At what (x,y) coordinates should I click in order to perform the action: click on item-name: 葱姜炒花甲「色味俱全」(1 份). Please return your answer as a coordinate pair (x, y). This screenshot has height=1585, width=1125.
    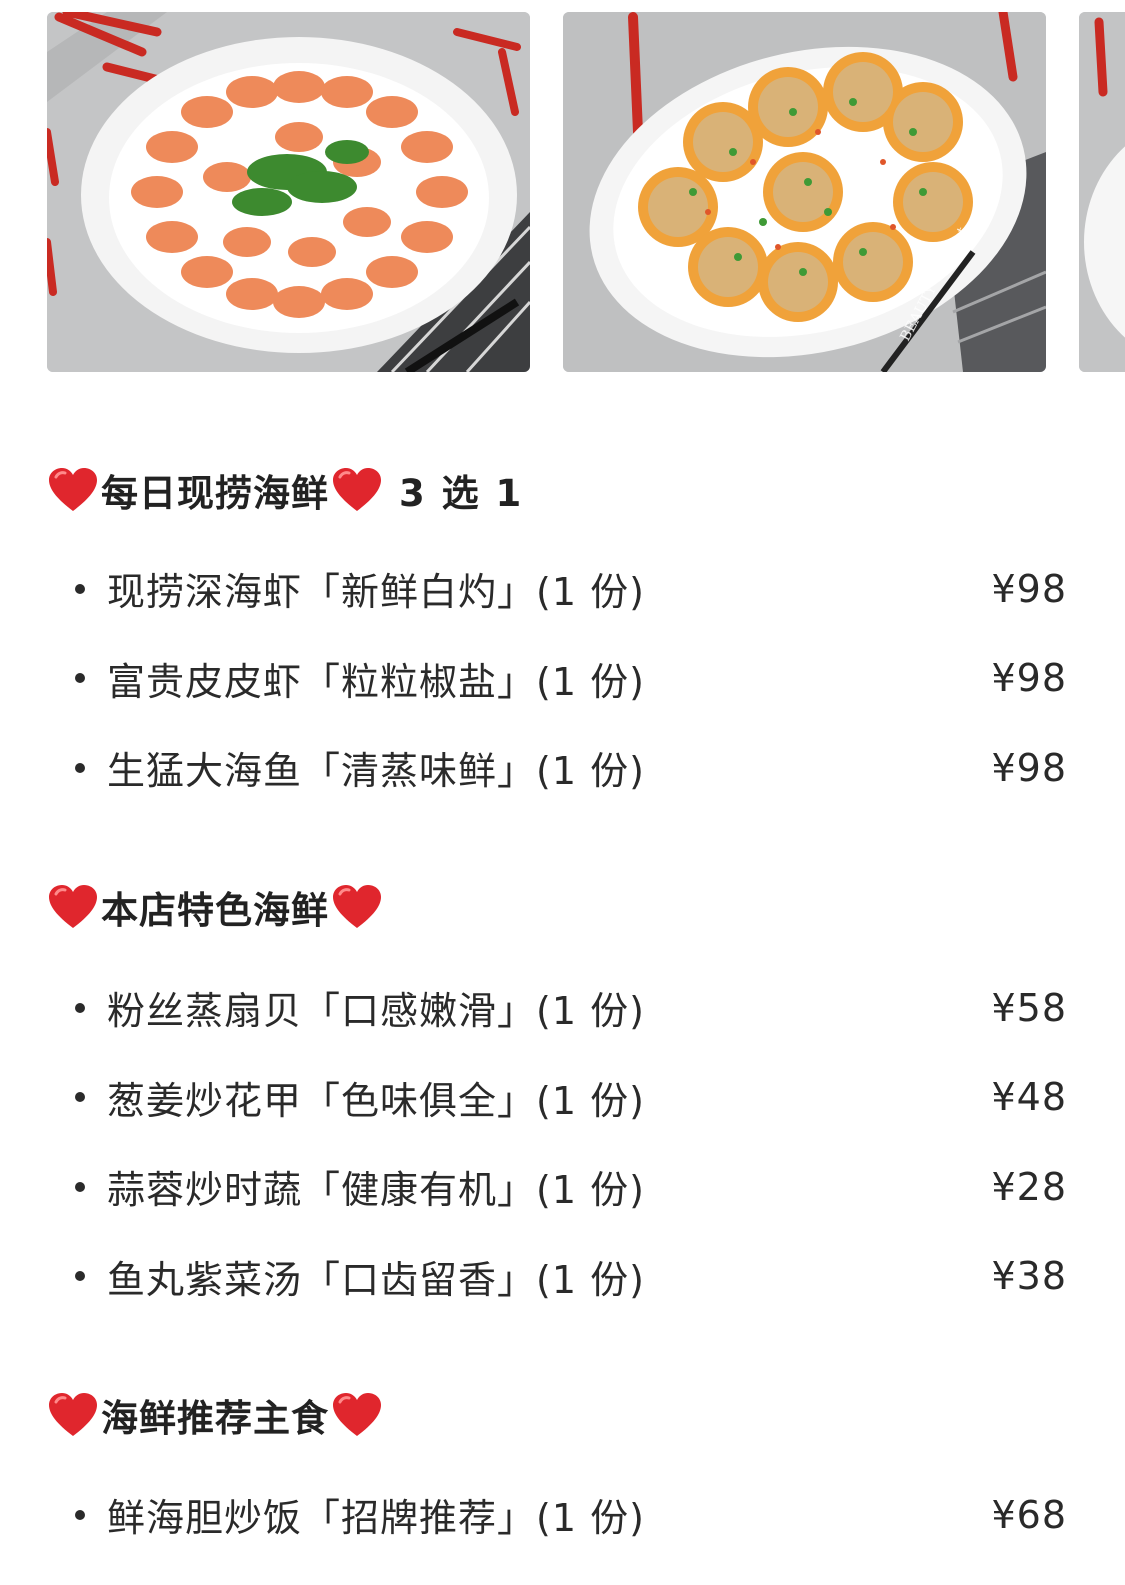
    Looking at the image, I should click on (376, 1100).